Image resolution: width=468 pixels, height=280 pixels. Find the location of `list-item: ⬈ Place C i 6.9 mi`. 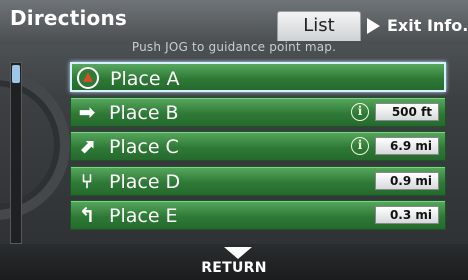

list-item: ⬈ Place C i 6.9 mi is located at coordinates (258, 146).